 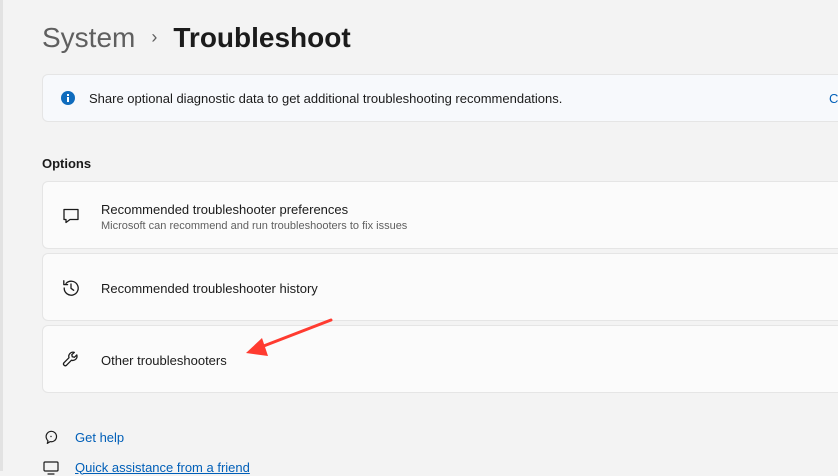 I want to click on quick-assist-label: Quick assistance from a friend, so click(x=162, y=467).